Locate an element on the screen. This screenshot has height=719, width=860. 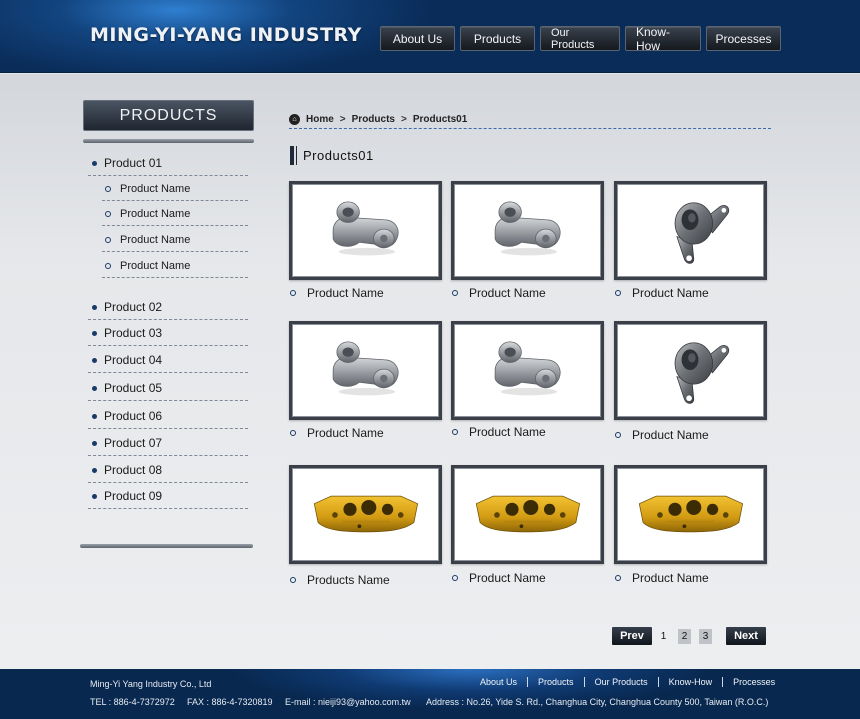
footer-link-about-us: About Us is located at coordinates (498, 682).